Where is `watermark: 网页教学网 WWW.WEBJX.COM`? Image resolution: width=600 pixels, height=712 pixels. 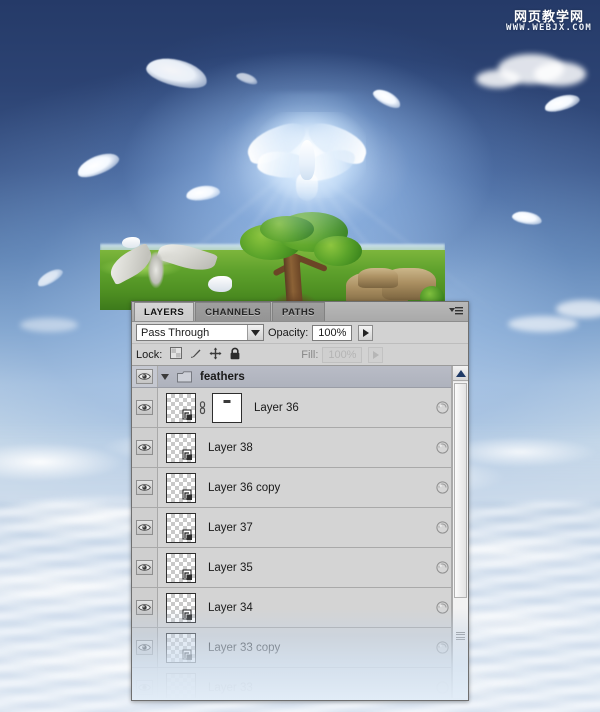 watermark: 网页教学网 WWW.WEBJX.COM is located at coordinates (549, 21).